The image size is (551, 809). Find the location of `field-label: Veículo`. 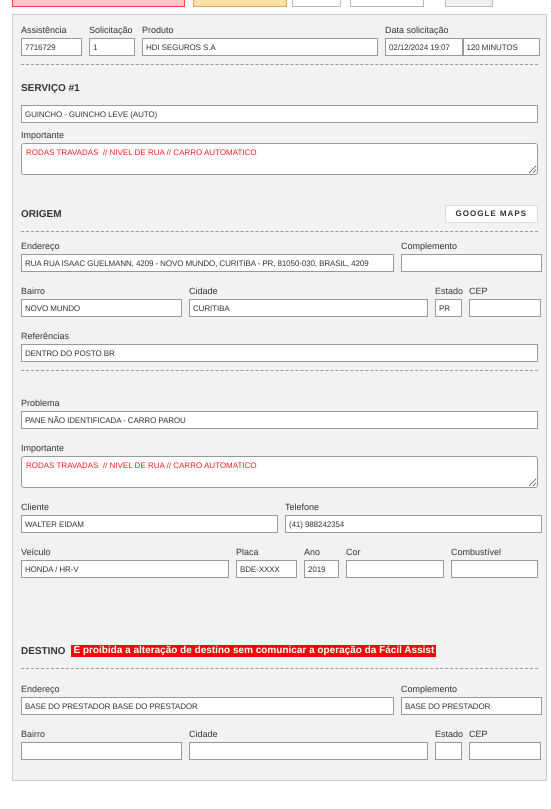

field-label: Veículo is located at coordinates (36, 552).